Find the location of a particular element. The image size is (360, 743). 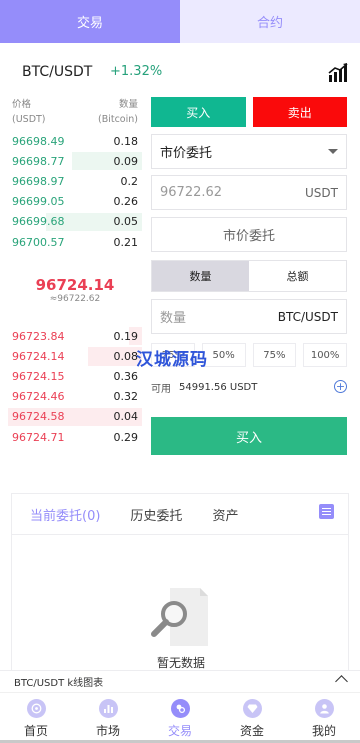

nav-home: 首页 is located at coordinates (36, 718).